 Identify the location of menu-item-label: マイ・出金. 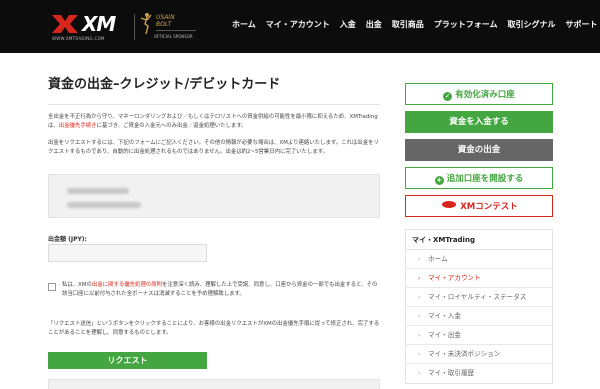
(444, 335).